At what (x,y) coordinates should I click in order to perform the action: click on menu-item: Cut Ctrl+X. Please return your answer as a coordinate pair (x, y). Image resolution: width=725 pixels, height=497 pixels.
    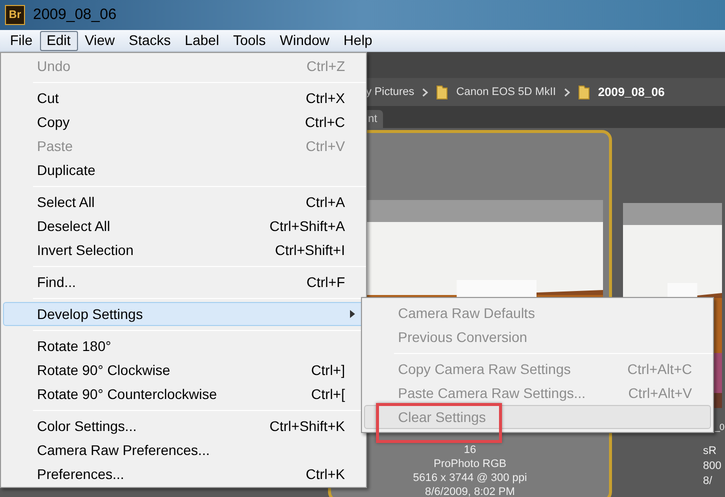
    Looking at the image, I should click on (183, 98).